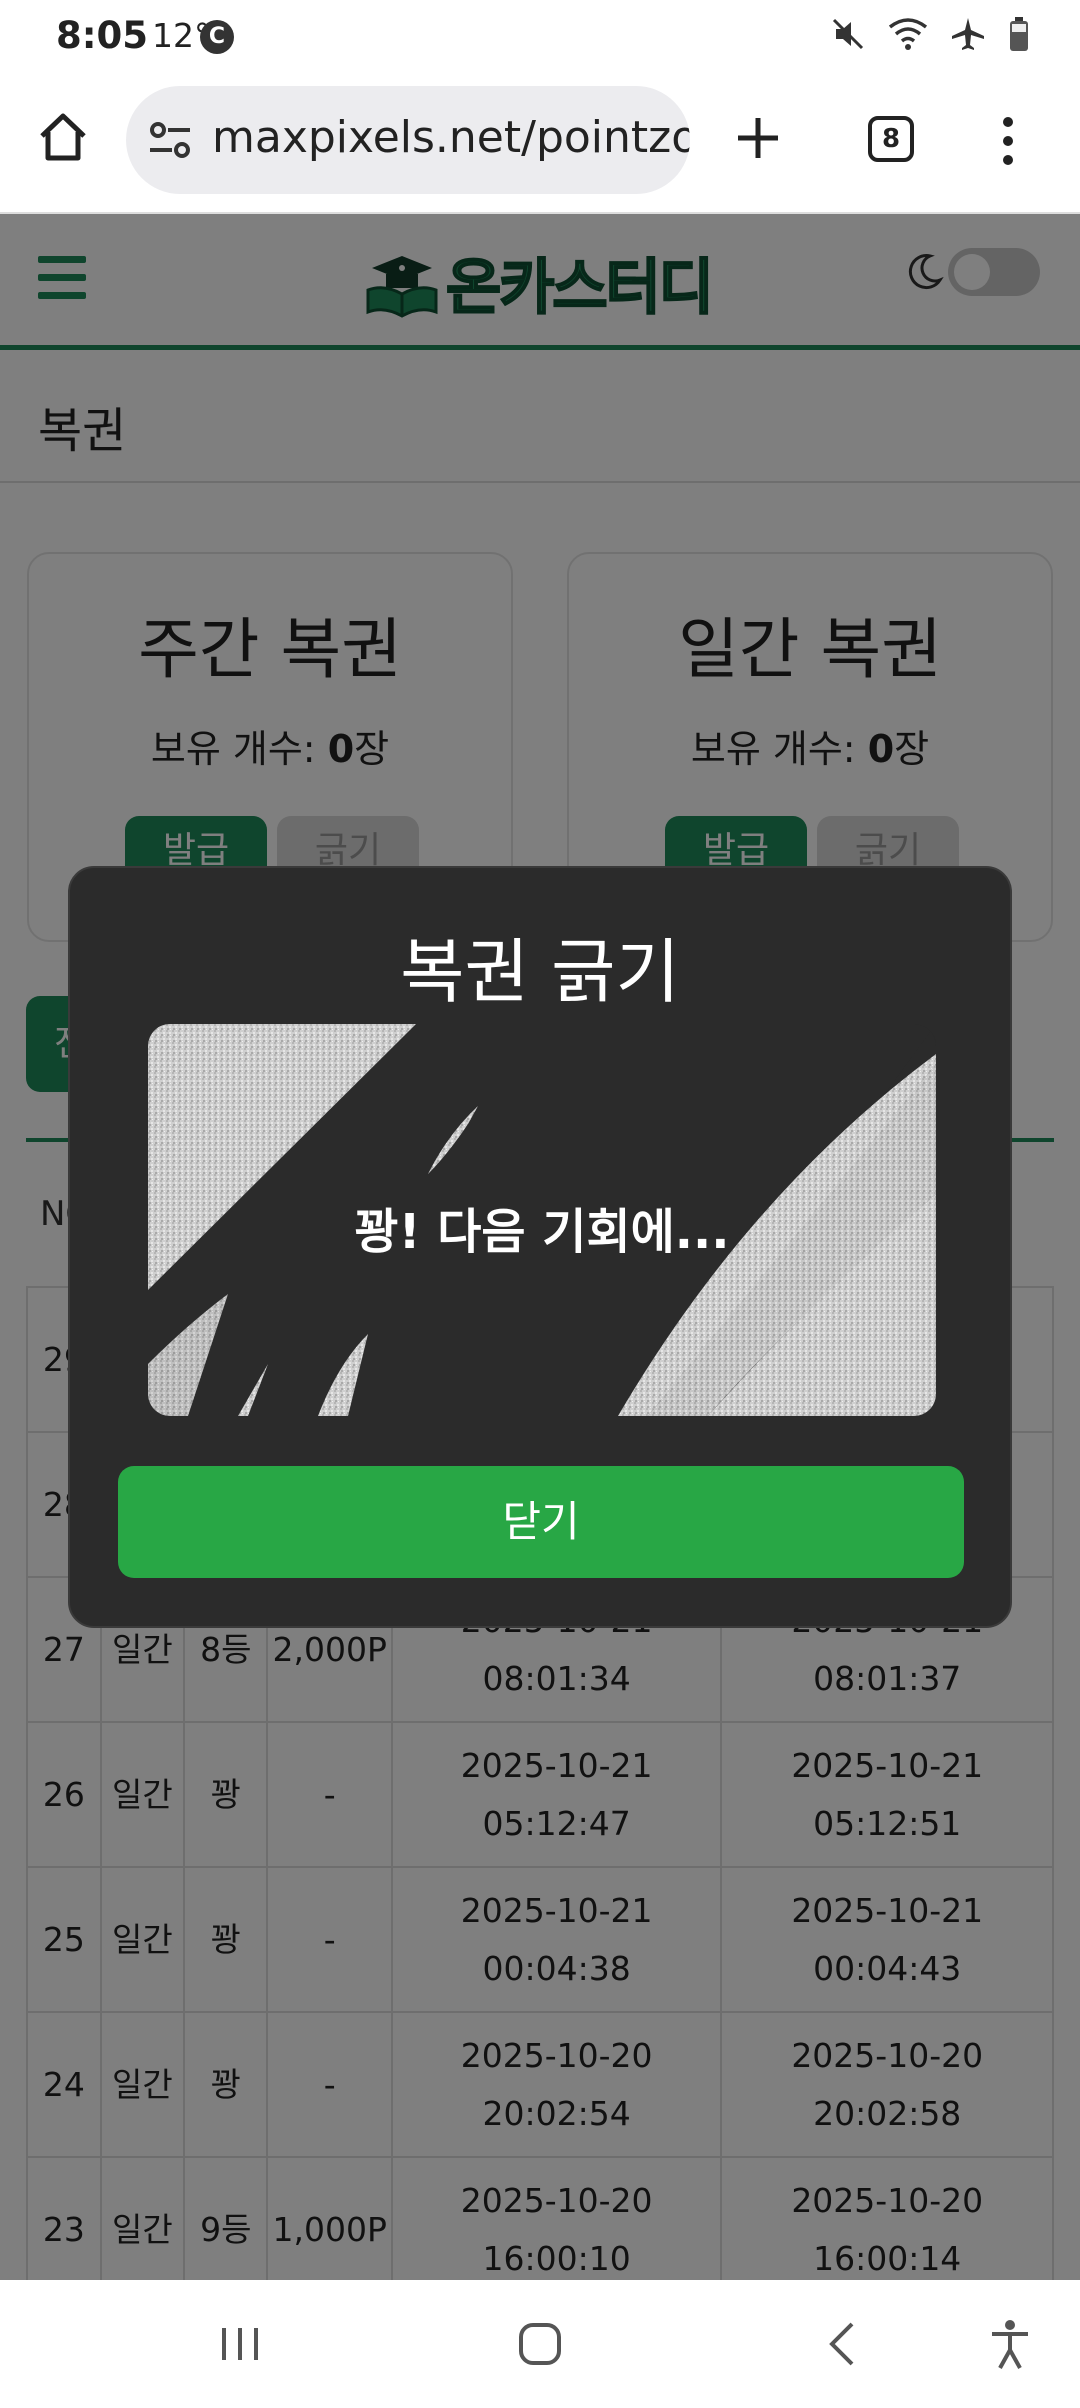 The width and height of the screenshot is (1080, 2408). I want to click on system-navigation-bar, so click(540, 2344).